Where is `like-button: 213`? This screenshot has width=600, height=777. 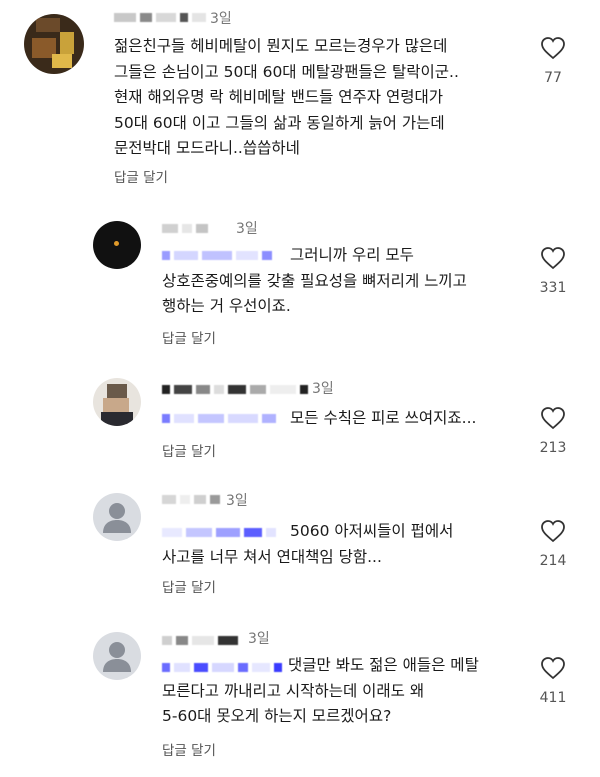 like-button: 213 is located at coordinates (553, 431).